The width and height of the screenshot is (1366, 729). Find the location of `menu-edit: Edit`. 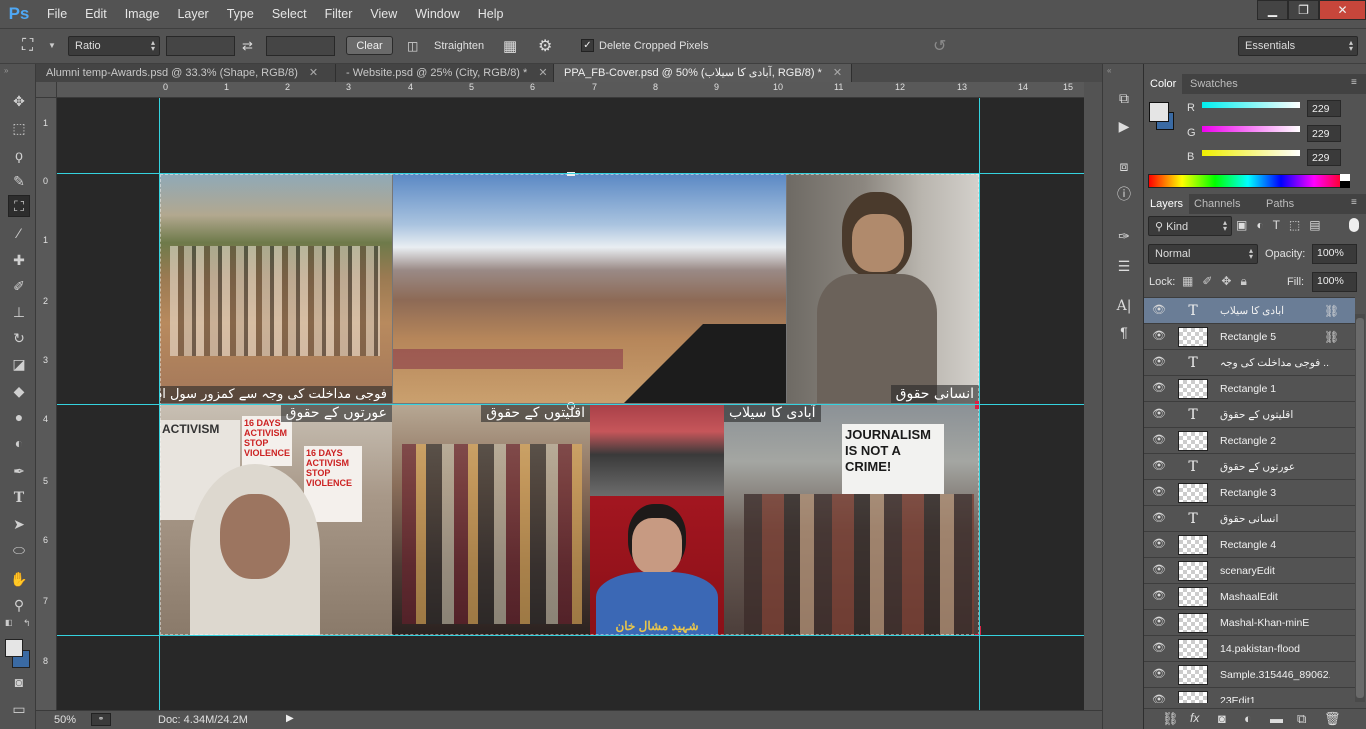

menu-edit: Edit is located at coordinates (96, 14).